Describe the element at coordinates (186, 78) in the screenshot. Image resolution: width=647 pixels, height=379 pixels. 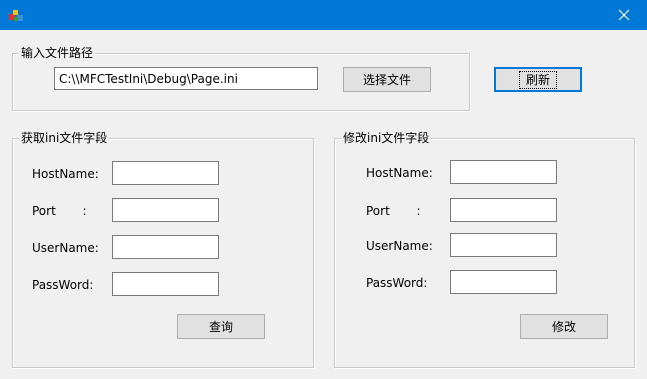
I see `file-path-input` at that location.